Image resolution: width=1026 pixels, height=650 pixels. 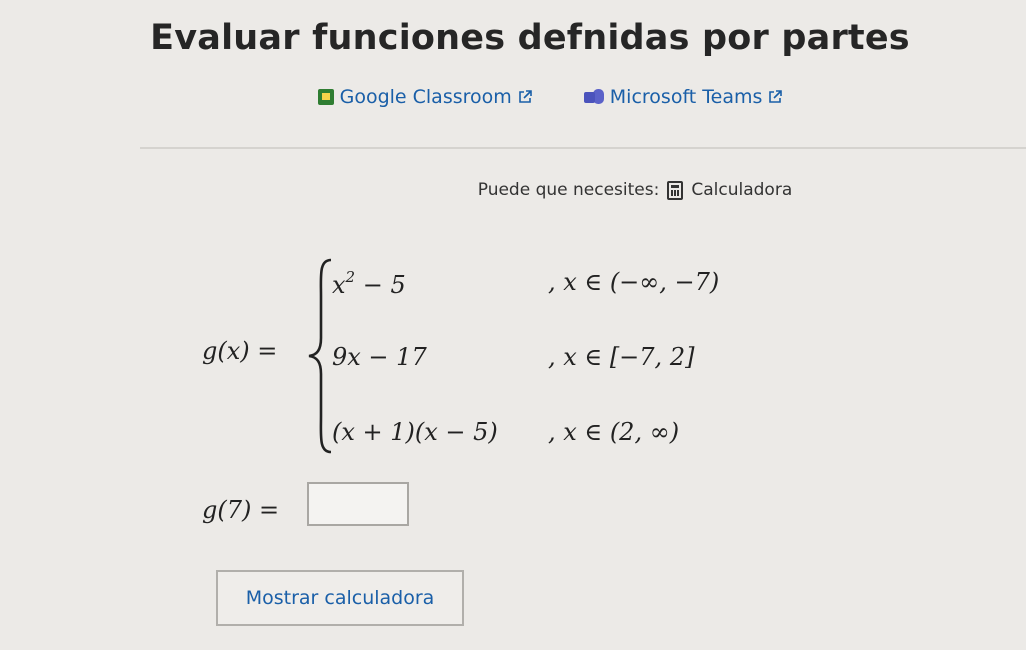 I want to click on case-2-domain: , x ∈ [−7, 2], so click(x=621, y=357).